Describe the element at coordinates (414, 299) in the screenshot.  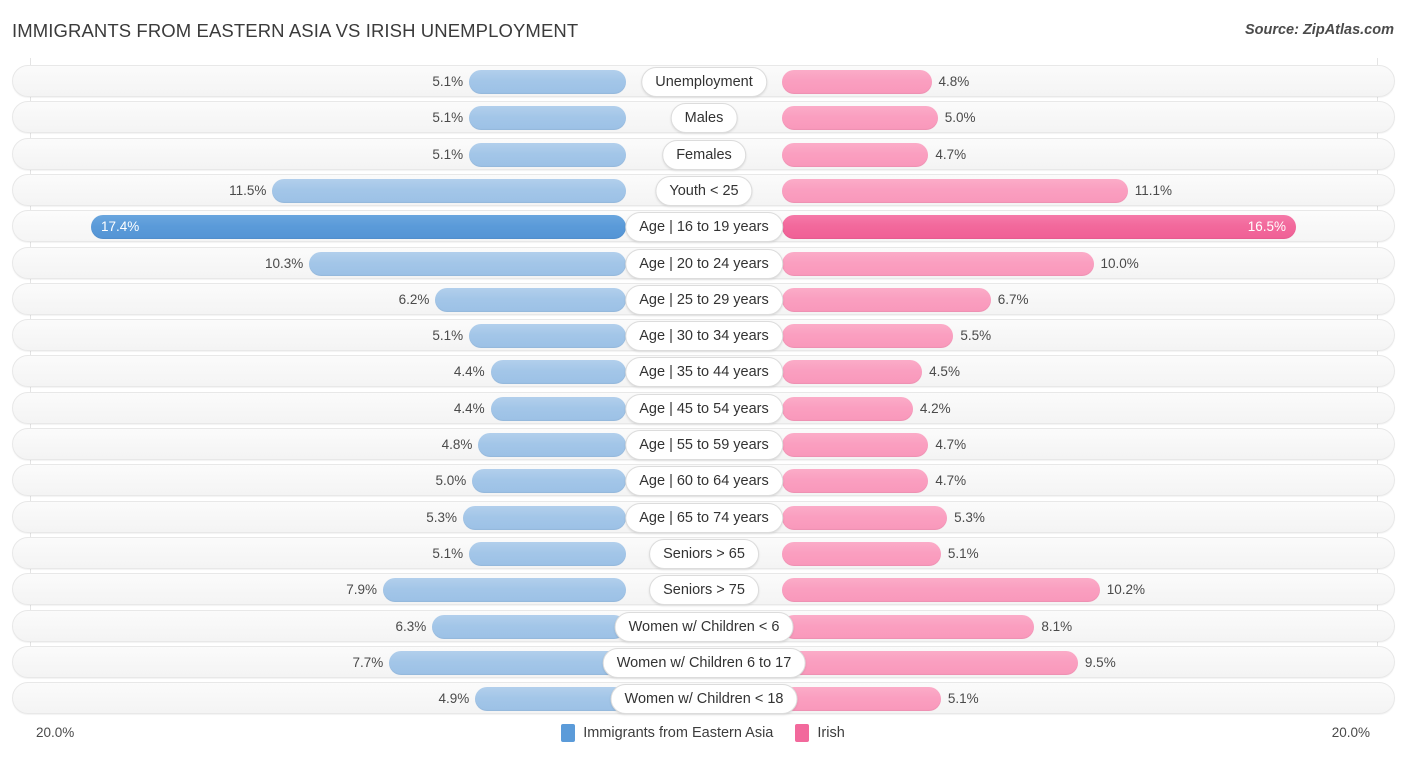
I see `value-label-left: 6.2%` at that location.